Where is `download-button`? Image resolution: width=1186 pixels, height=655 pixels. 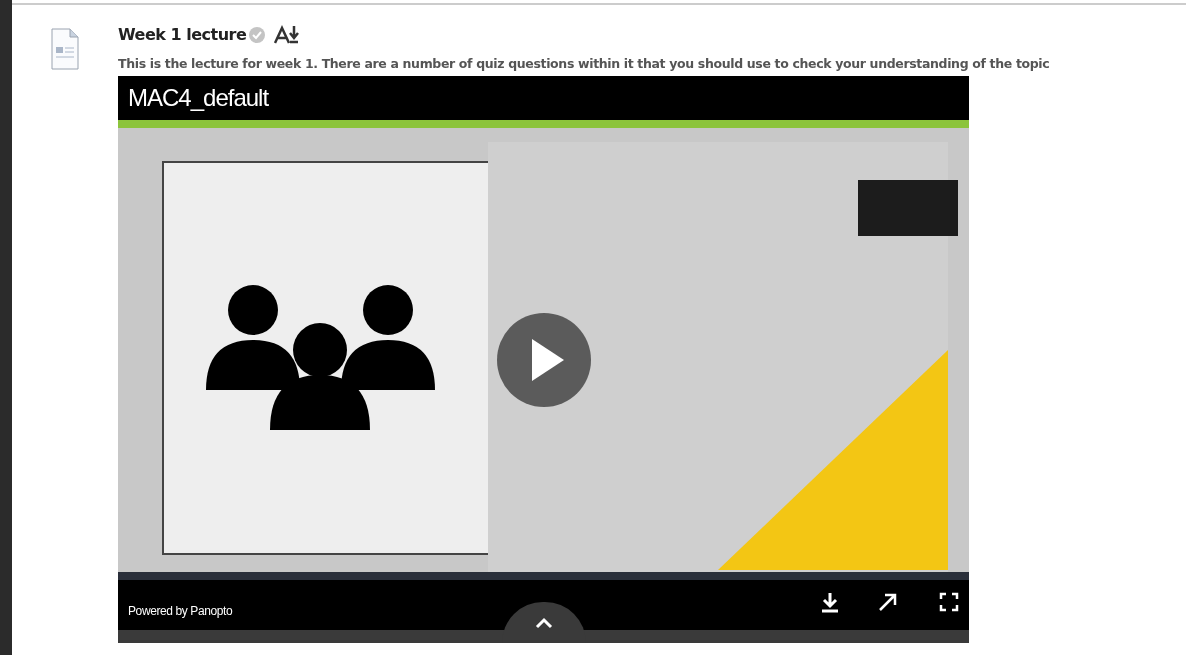
download-button is located at coordinates (830, 601).